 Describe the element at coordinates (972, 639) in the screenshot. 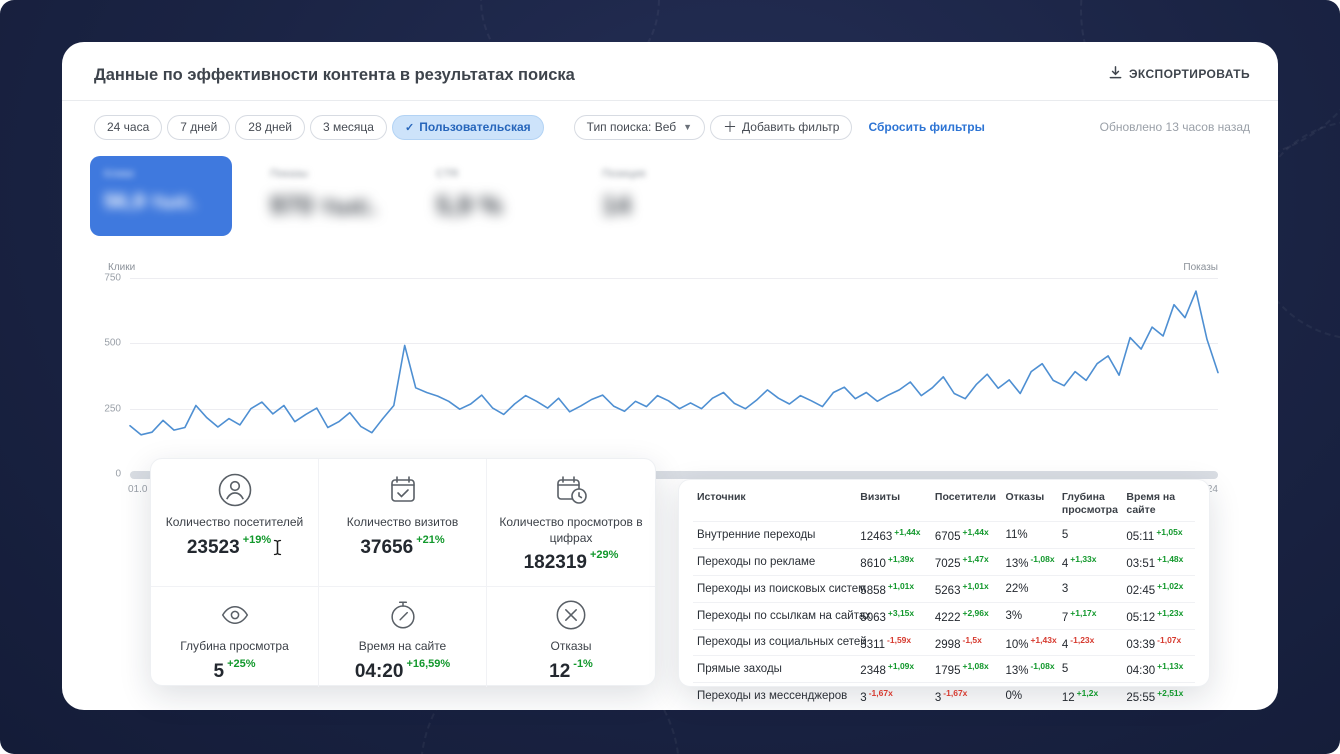

I see `delta-badge: -1,5x` at that location.